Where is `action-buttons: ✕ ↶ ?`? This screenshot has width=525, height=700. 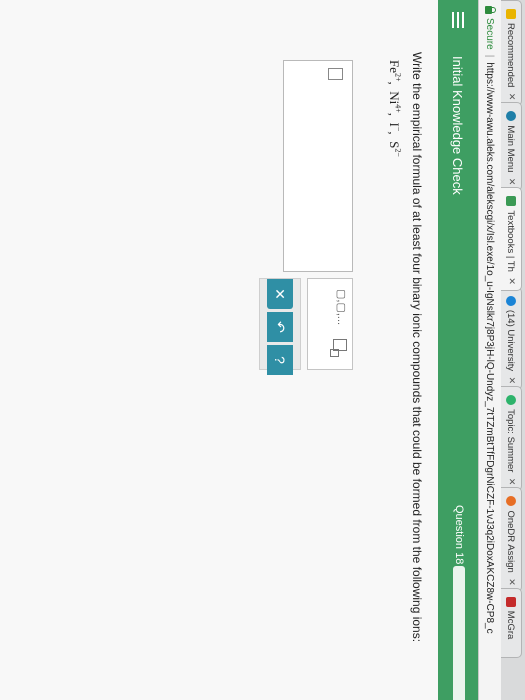
action-buttons: ✕ ↶ ? is located at coordinates (280, 326).